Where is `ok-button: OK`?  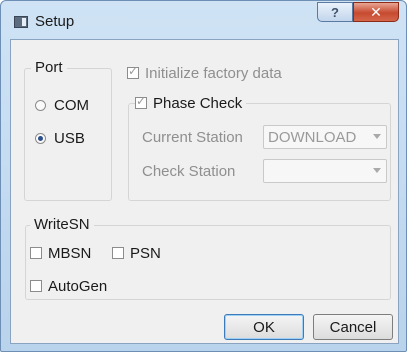
ok-button: OK is located at coordinates (264, 327).